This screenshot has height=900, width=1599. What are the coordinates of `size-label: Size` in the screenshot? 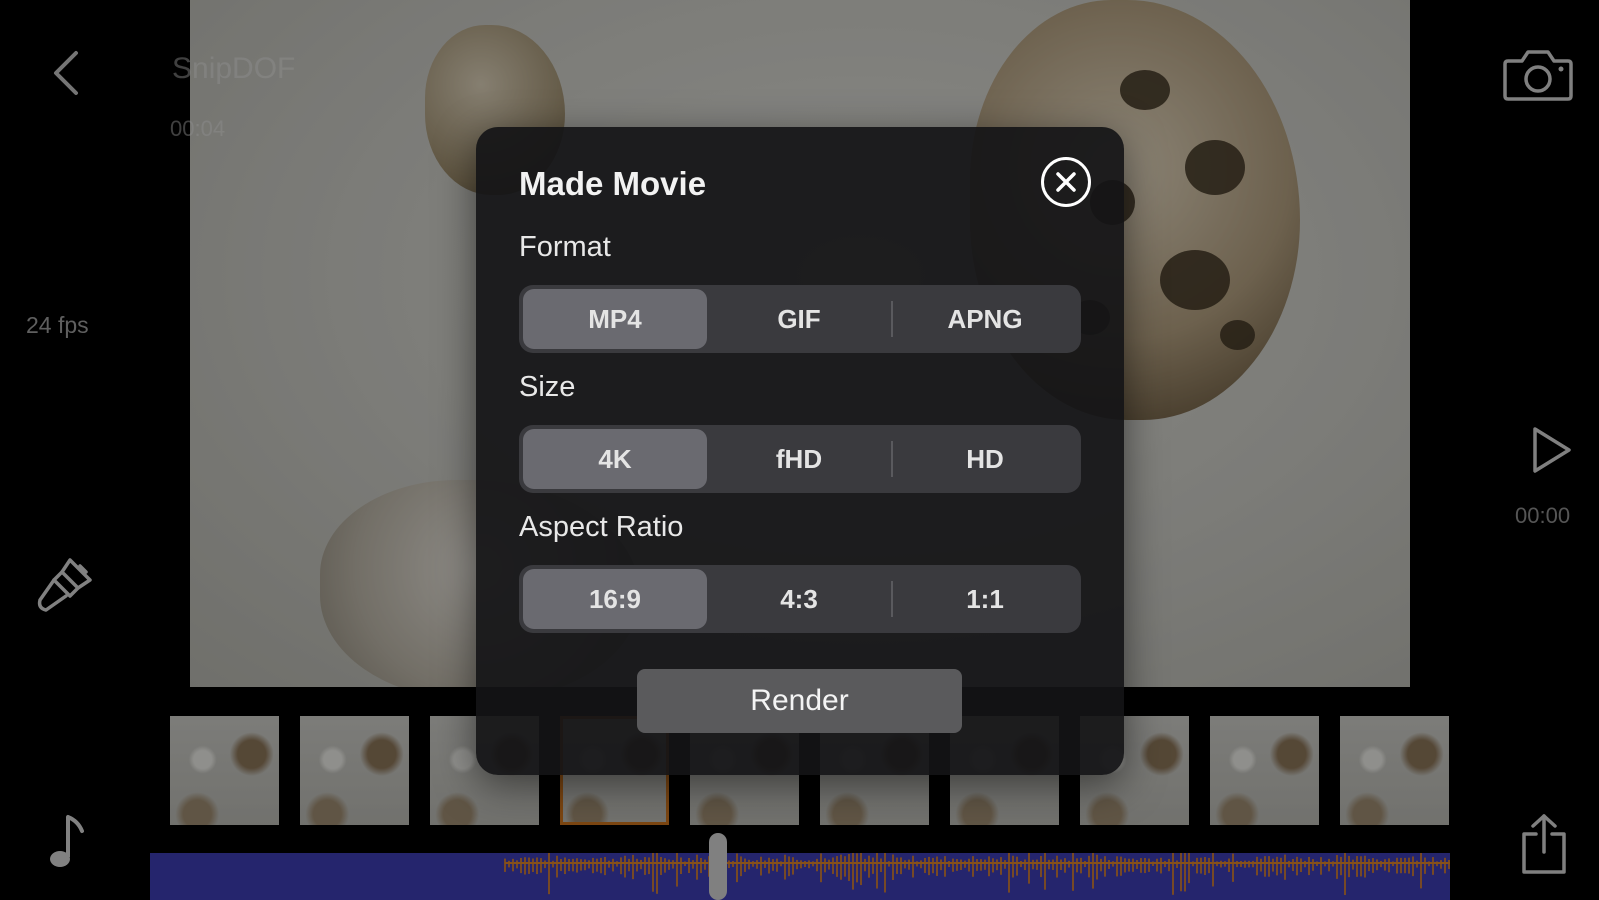 It's located at (547, 387).